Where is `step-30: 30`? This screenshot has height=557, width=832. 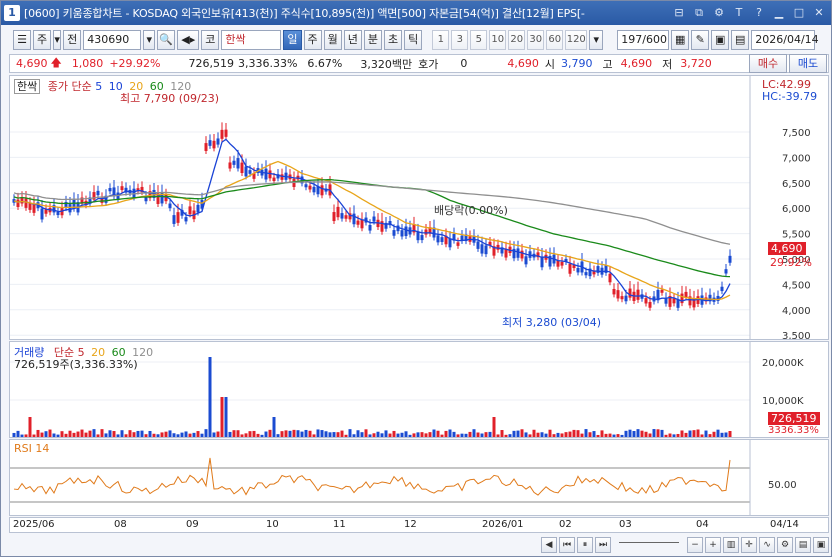 step-30: 30 is located at coordinates (536, 40).